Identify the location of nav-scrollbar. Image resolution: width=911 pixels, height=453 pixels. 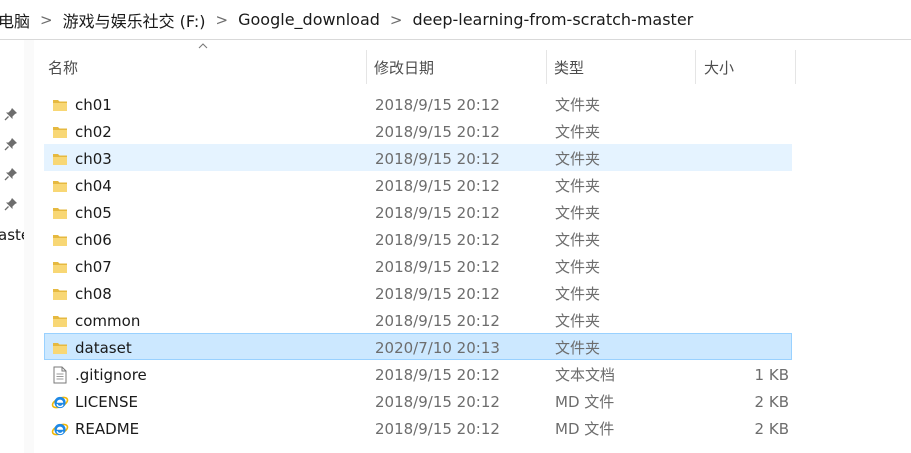
(29, 246).